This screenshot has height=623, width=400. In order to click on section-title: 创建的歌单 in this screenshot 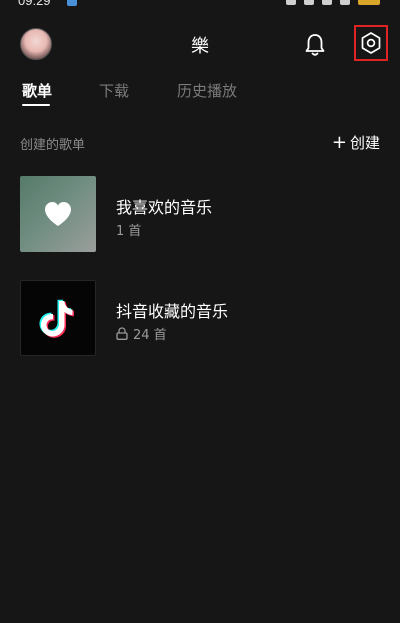, I will do `click(53, 145)`.